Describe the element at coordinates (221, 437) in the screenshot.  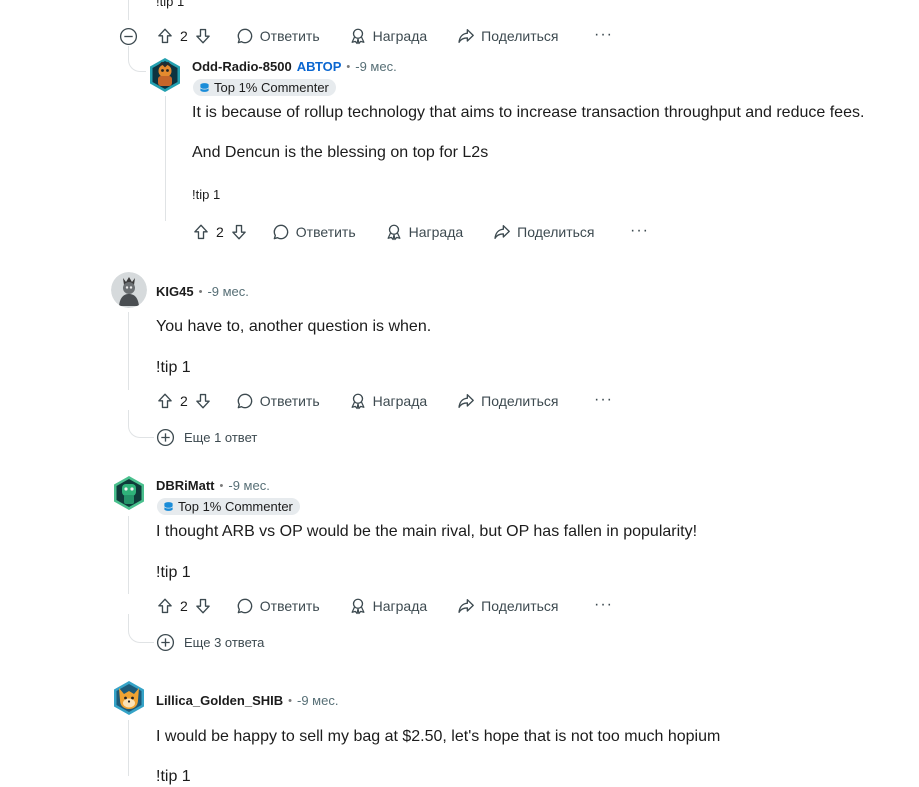
I see `more-replies-label: Еще 1 ответ` at that location.